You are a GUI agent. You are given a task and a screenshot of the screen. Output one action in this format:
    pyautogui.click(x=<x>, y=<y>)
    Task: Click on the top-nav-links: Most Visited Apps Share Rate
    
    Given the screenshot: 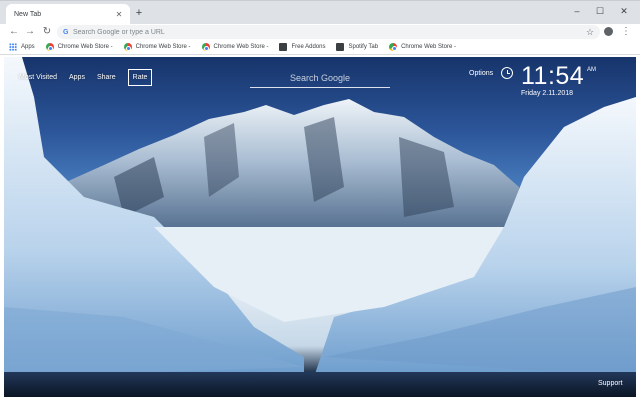 What is the action you would take?
    pyautogui.click(x=86, y=77)
    